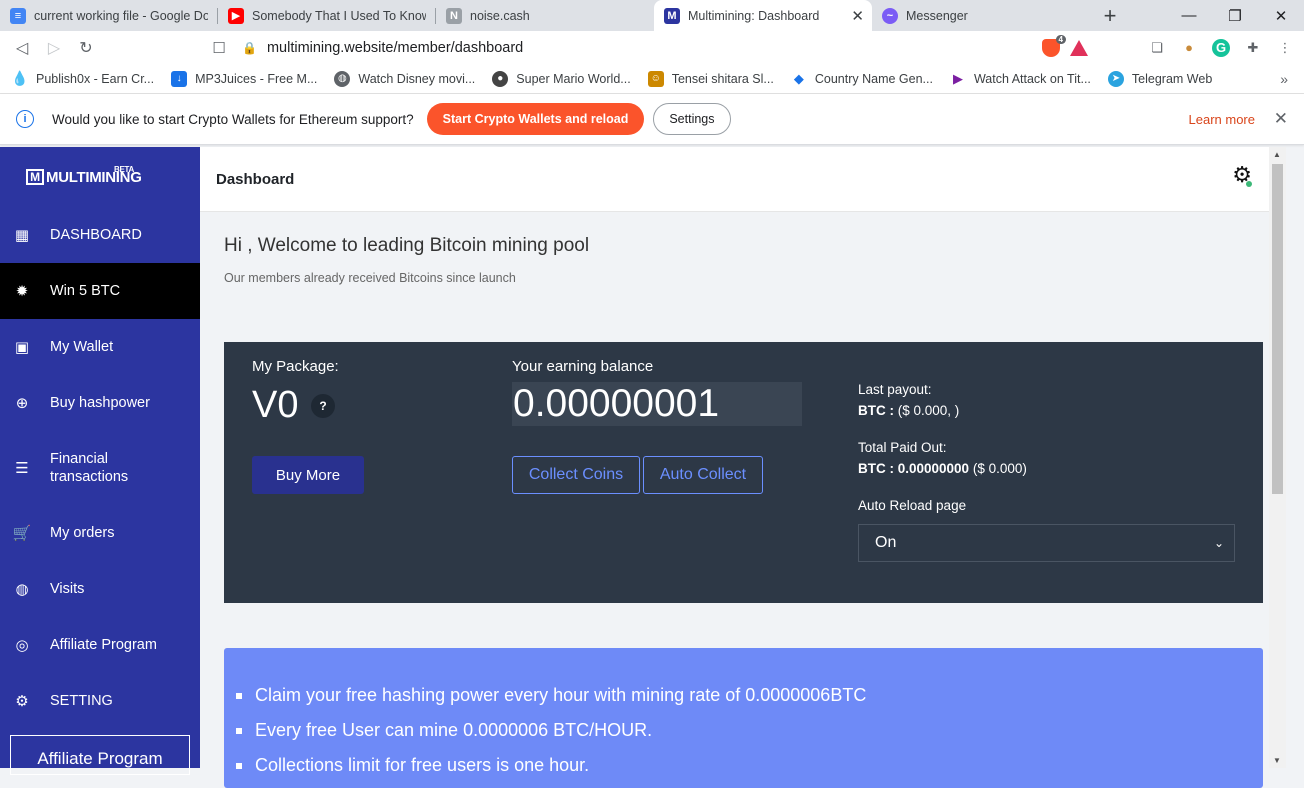 The height and width of the screenshot is (788, 1304). Describe the element at coordinates (763, 15) in the screenshot. I see `tab-multimining: M Multimining: Dashboard ✕` at that location.